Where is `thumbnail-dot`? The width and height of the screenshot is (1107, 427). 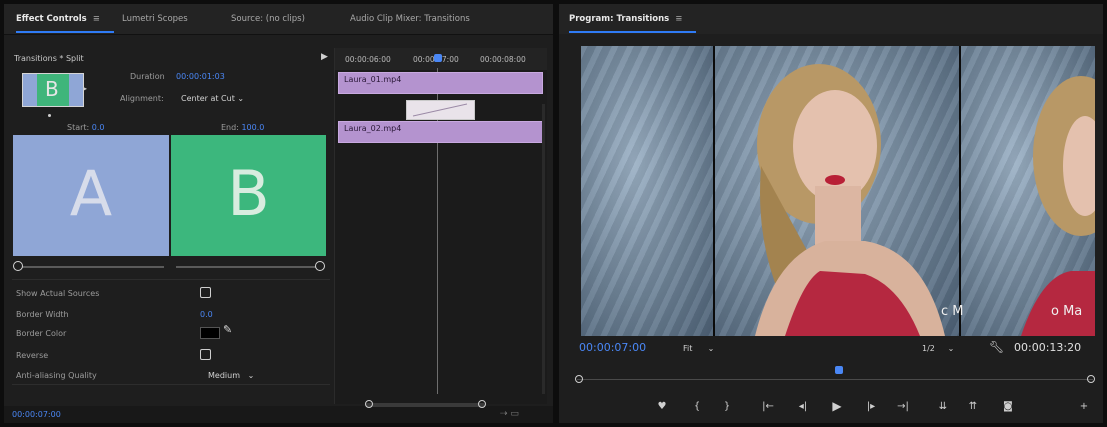
thumbnail-dot is located at coordinates (49, 115).